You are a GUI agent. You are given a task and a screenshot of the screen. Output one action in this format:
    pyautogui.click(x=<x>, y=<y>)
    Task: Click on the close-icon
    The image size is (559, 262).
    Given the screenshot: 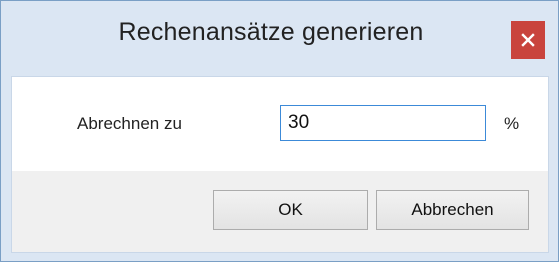 What is the action you would take?
    pyautogui.click(x=528, y=40)
    